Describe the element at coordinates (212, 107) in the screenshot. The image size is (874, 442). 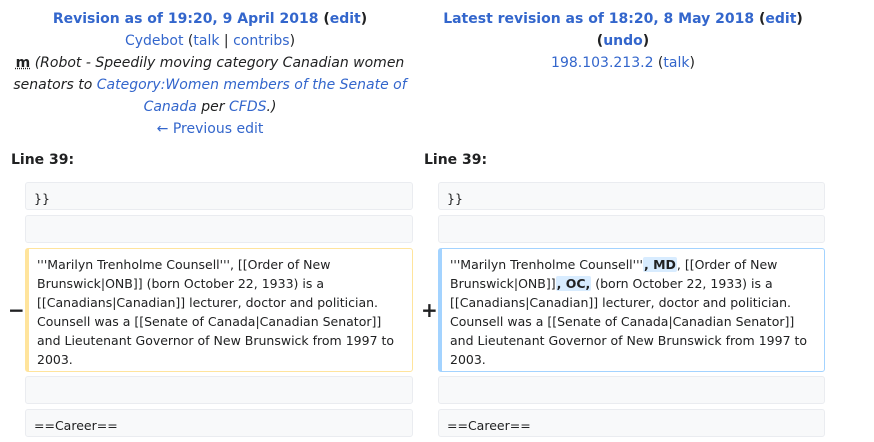
I see `summary-text-2: per` at that location.